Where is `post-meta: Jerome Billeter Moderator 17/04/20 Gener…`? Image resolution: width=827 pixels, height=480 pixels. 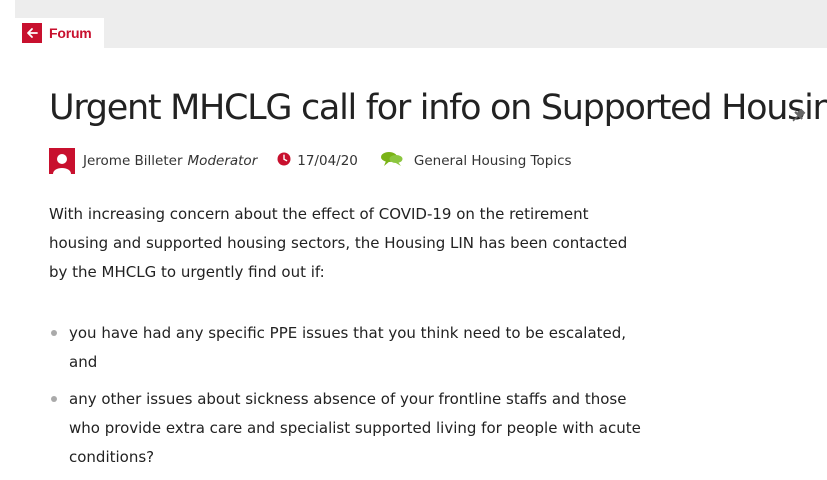
post-meta: Jerome Billeter Moderator 17/04/20 Gener… is located at coordinates (310, 161).